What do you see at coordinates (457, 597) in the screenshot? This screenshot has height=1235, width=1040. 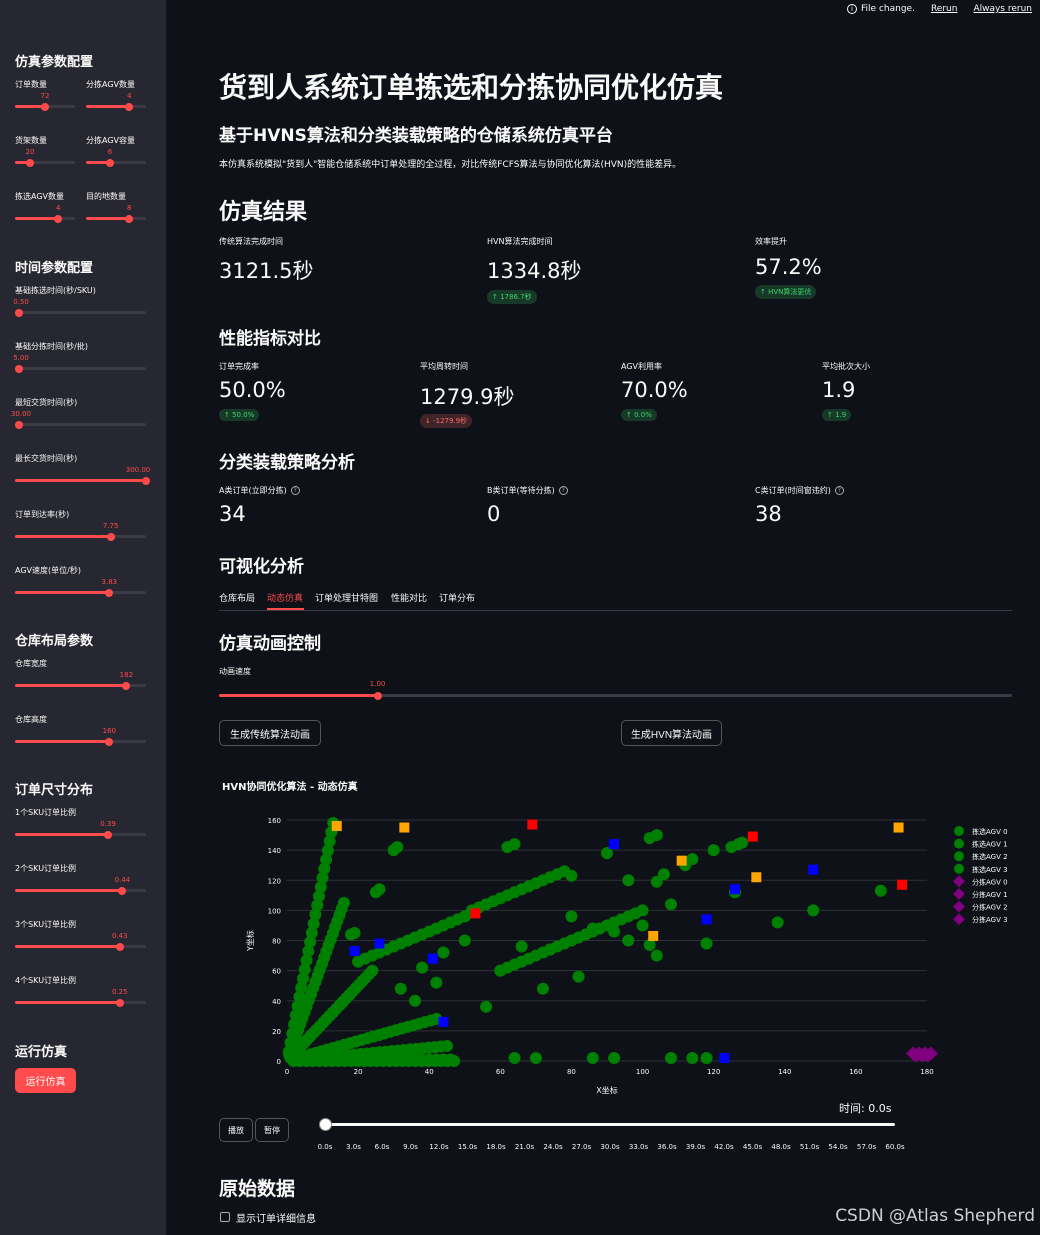 I see `tab-item: 订单分布` at bounding box center [457, 597].